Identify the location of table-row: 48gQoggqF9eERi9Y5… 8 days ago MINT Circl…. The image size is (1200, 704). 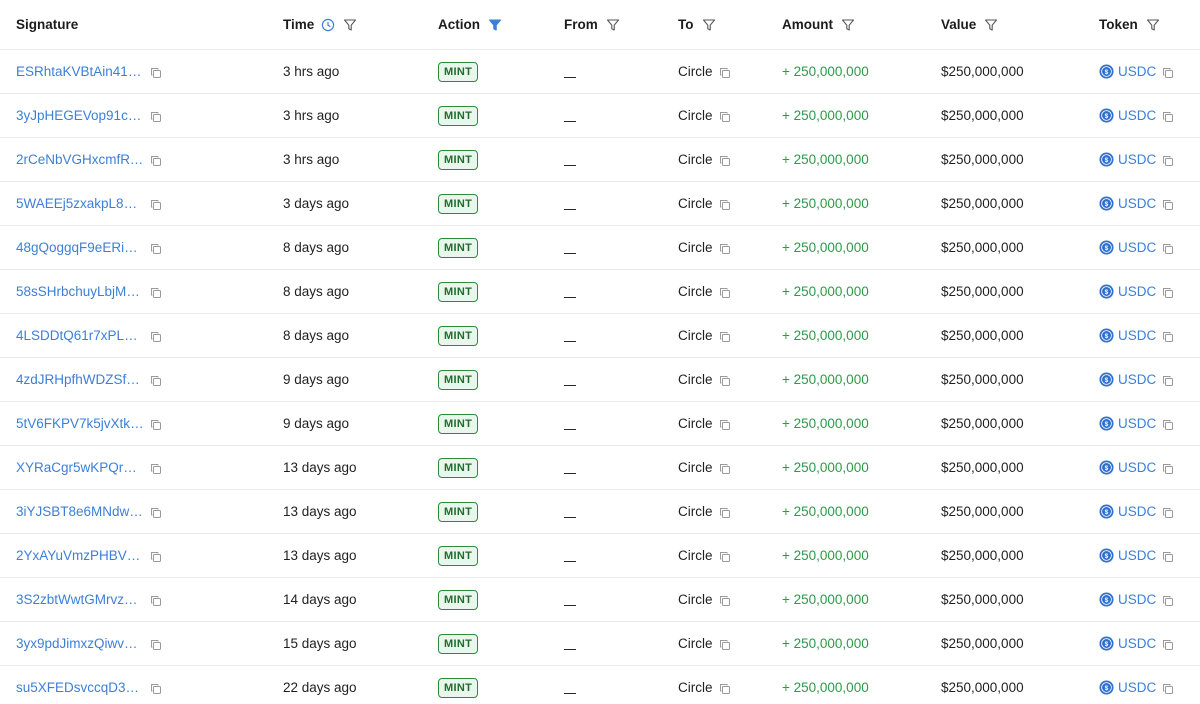
(600, 248).